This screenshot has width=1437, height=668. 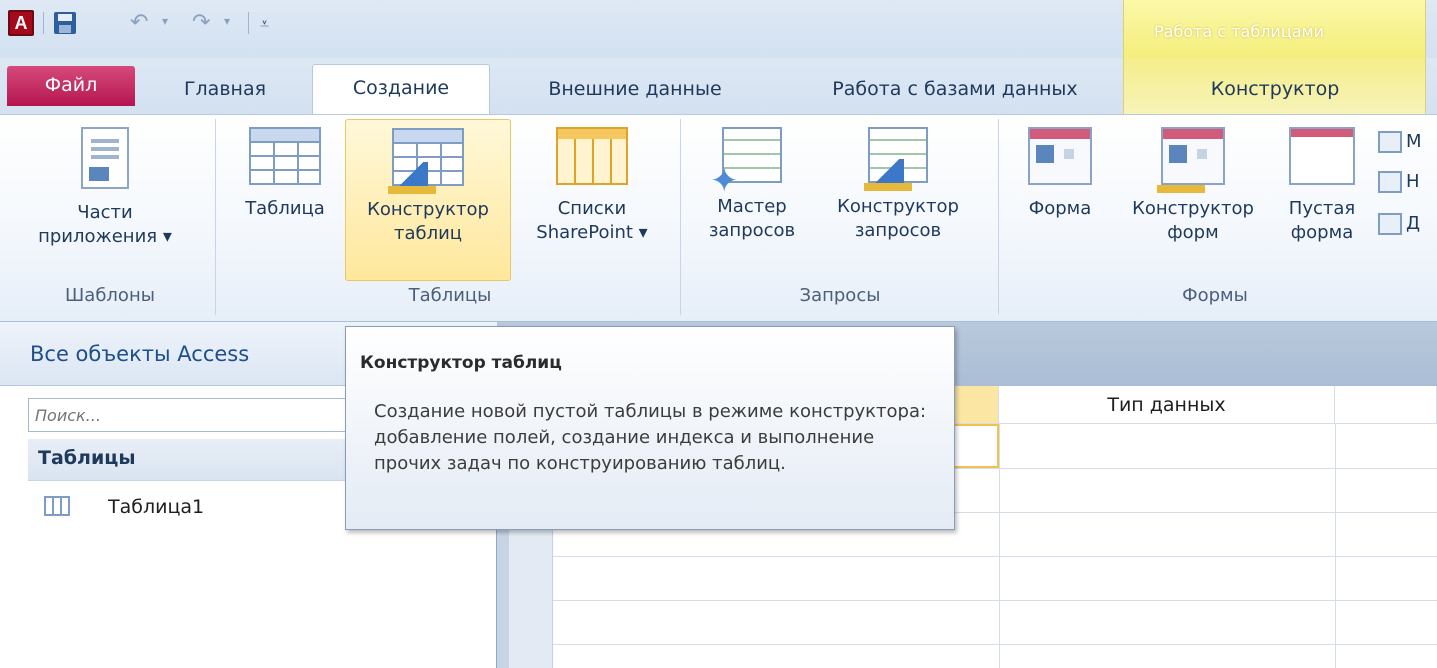 I want to click on form-design-label-2: форм, so click(x=1193, y=232).